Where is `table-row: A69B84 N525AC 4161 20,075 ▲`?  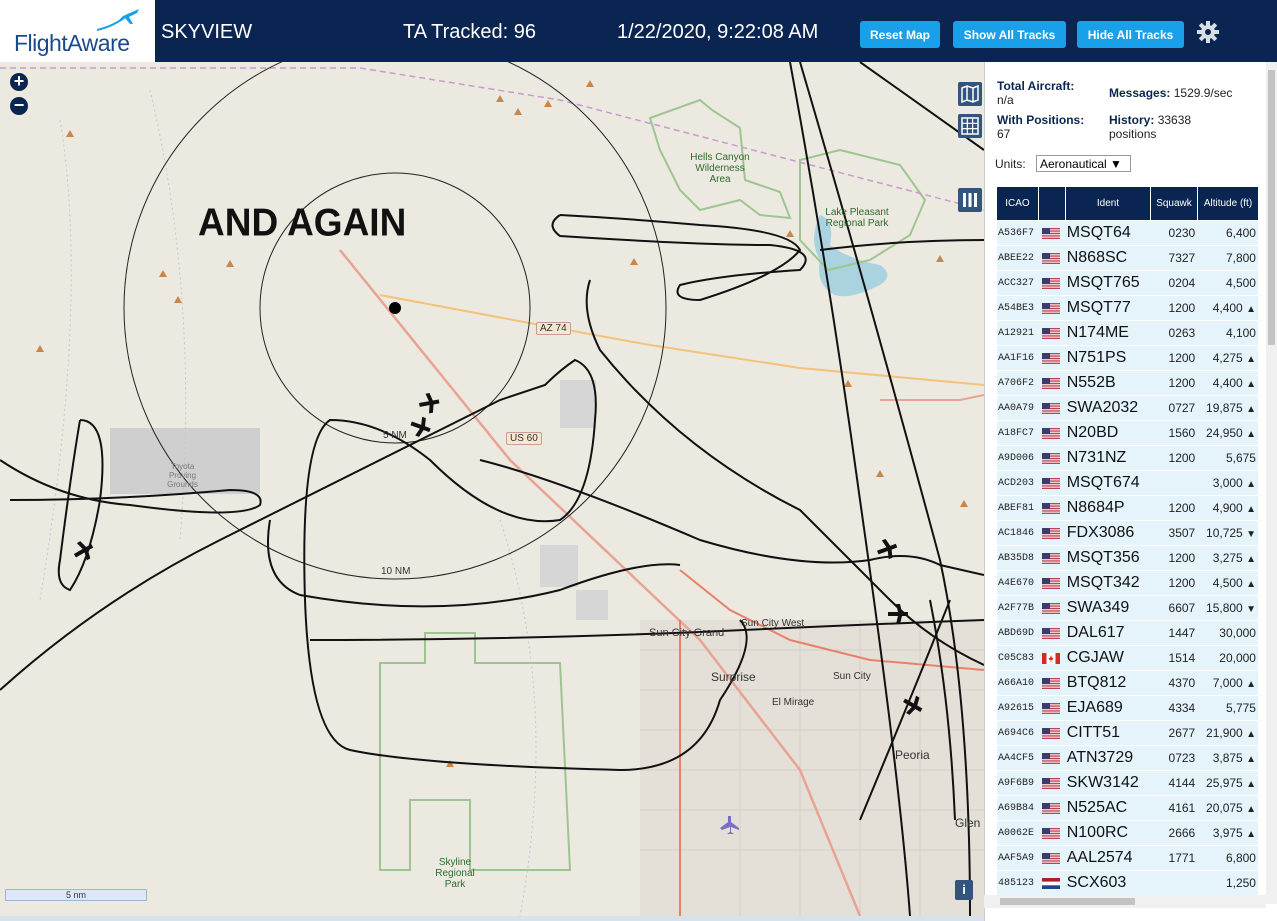 table-row: A69B84 N525AC 4161 20,075 ▲ is located at coordinates (1127, 808).